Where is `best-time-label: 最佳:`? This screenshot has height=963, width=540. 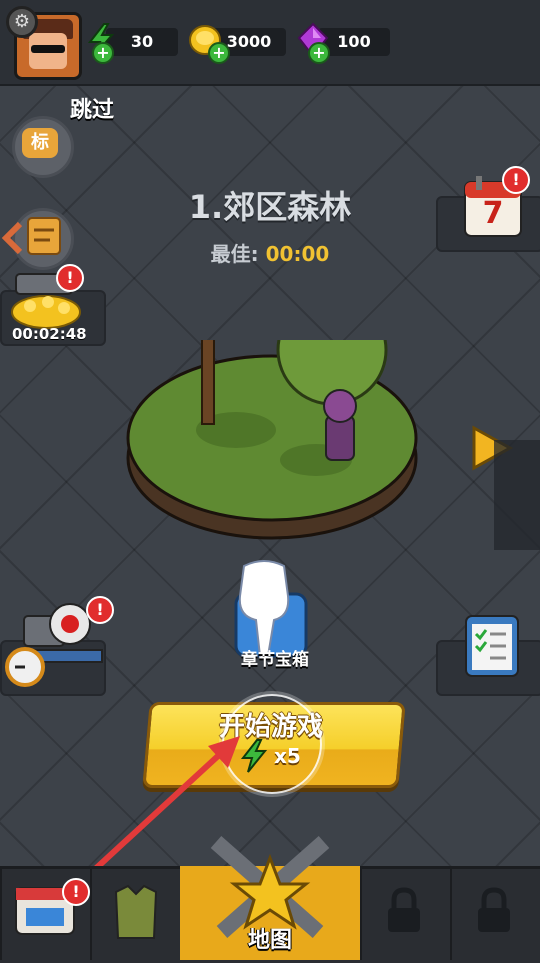 best-time-label: 最佳: is located at coordinates (234, 254).